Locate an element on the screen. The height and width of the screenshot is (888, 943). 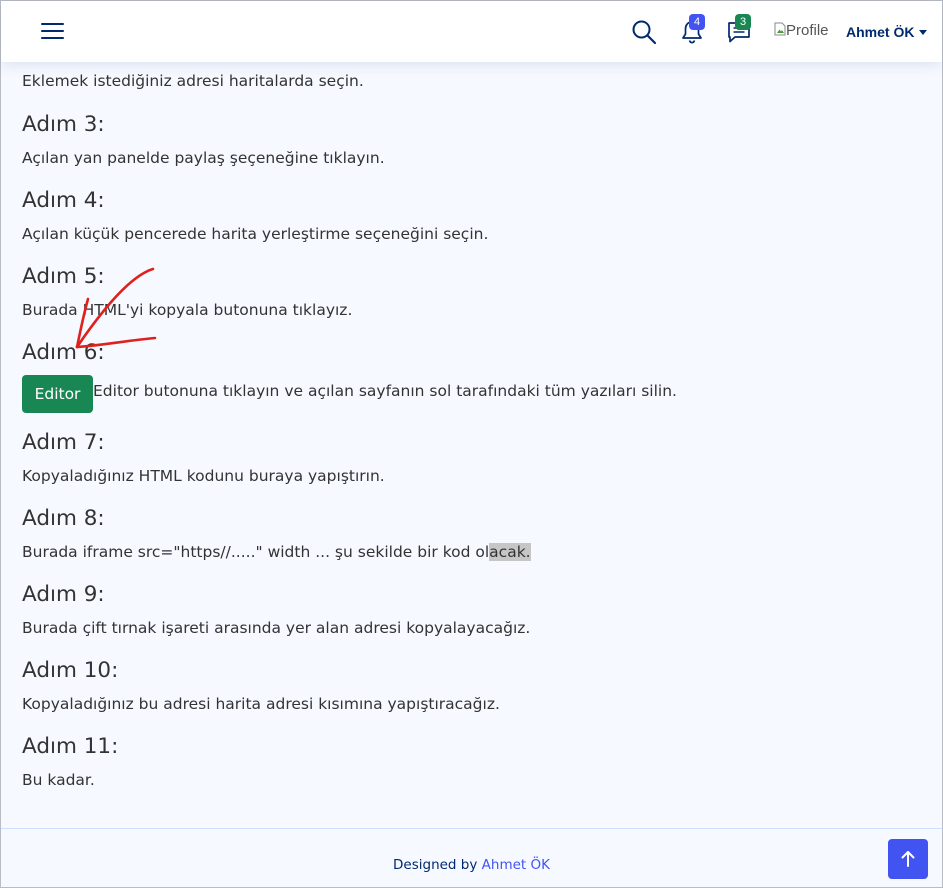
profile-image-alt: Profile is located at coordinates (807, 30).